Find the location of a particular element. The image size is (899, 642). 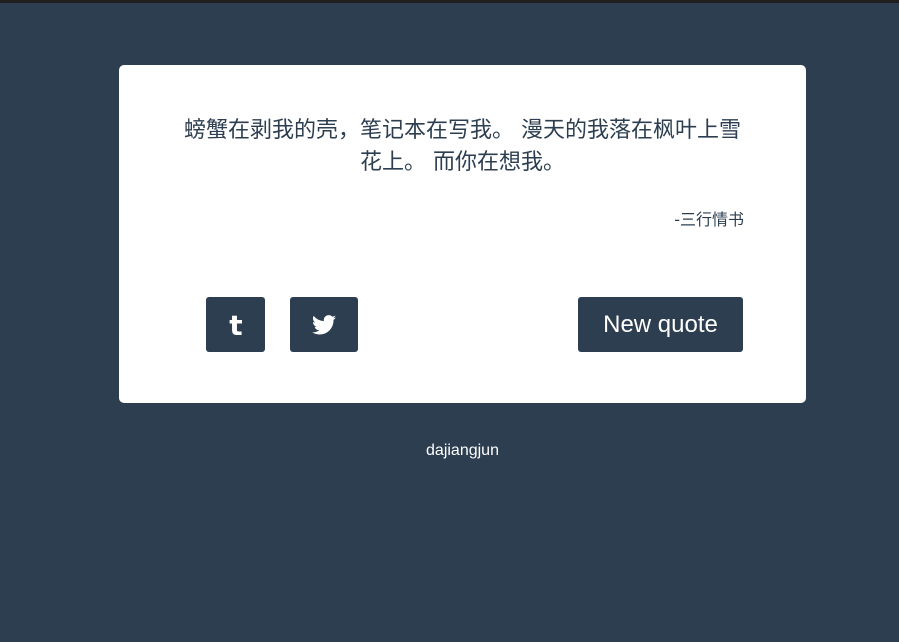

twitter-share-button is located at coordinates (324, 324).